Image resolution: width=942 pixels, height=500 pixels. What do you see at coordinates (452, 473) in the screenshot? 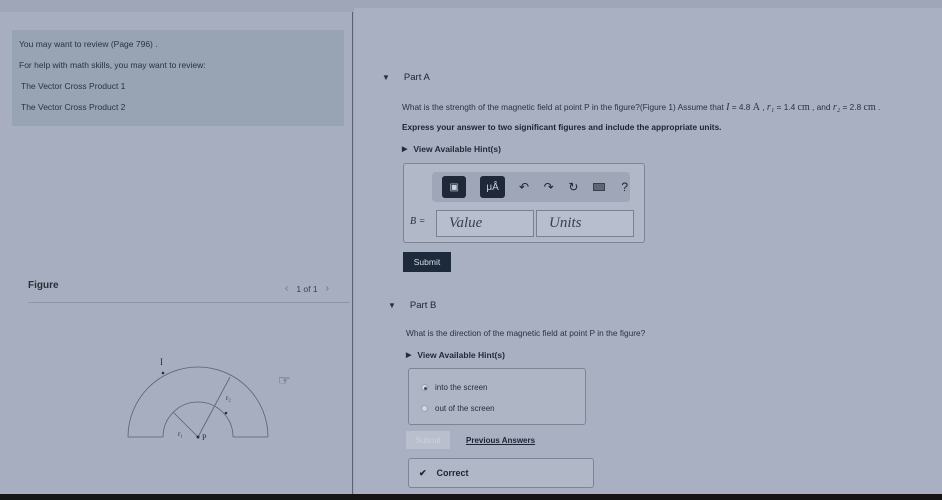
I see `result-label: Correct` at bounding box center [452, 473].